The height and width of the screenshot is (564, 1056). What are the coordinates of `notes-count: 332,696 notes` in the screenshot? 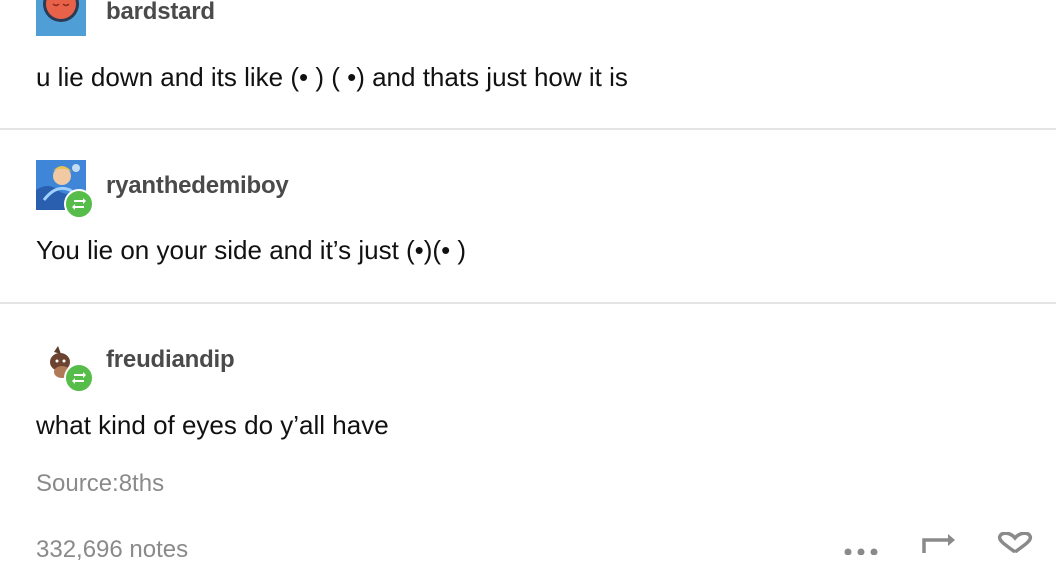 It's located at (112, 550).